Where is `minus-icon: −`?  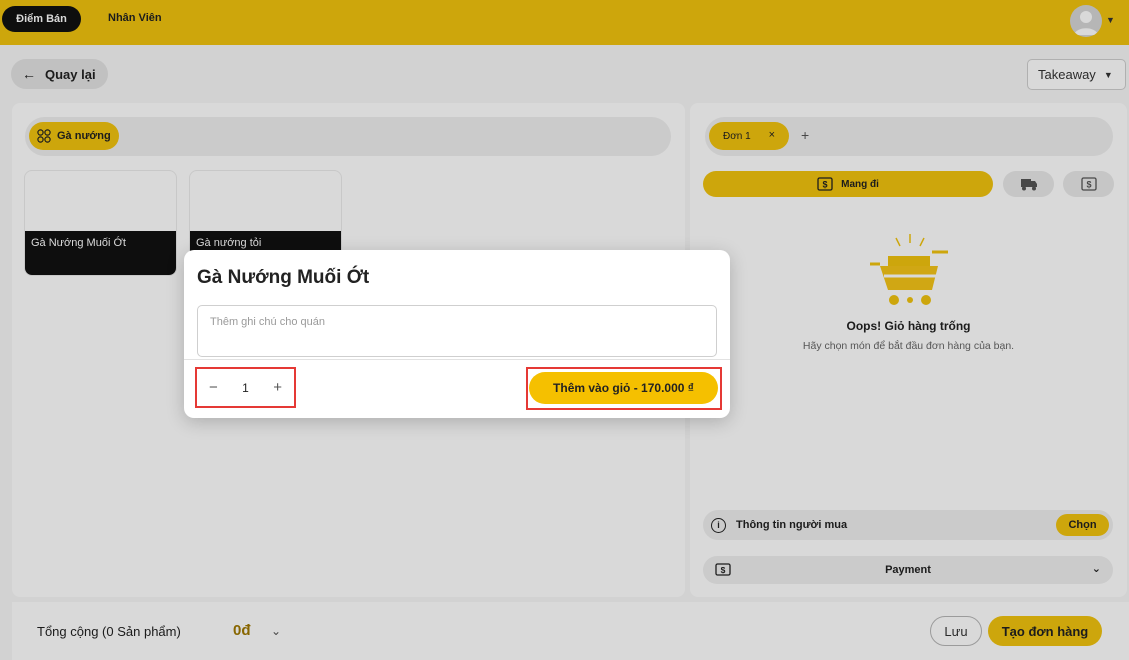 minus-icon: − is located at coordinates (213, 387).